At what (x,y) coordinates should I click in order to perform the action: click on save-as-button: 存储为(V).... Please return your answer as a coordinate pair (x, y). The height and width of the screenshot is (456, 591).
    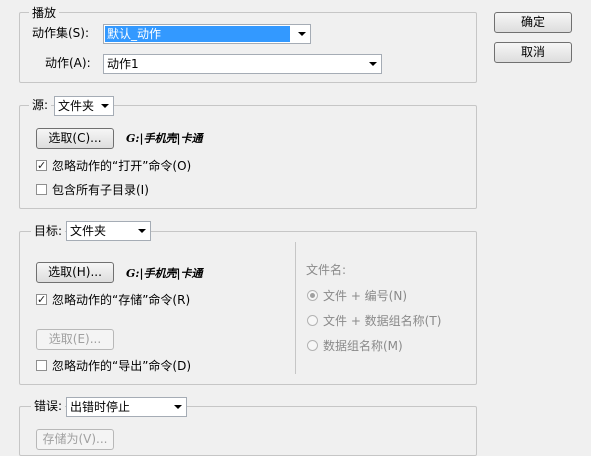
    Looking at the image, I should click on (75, 439).